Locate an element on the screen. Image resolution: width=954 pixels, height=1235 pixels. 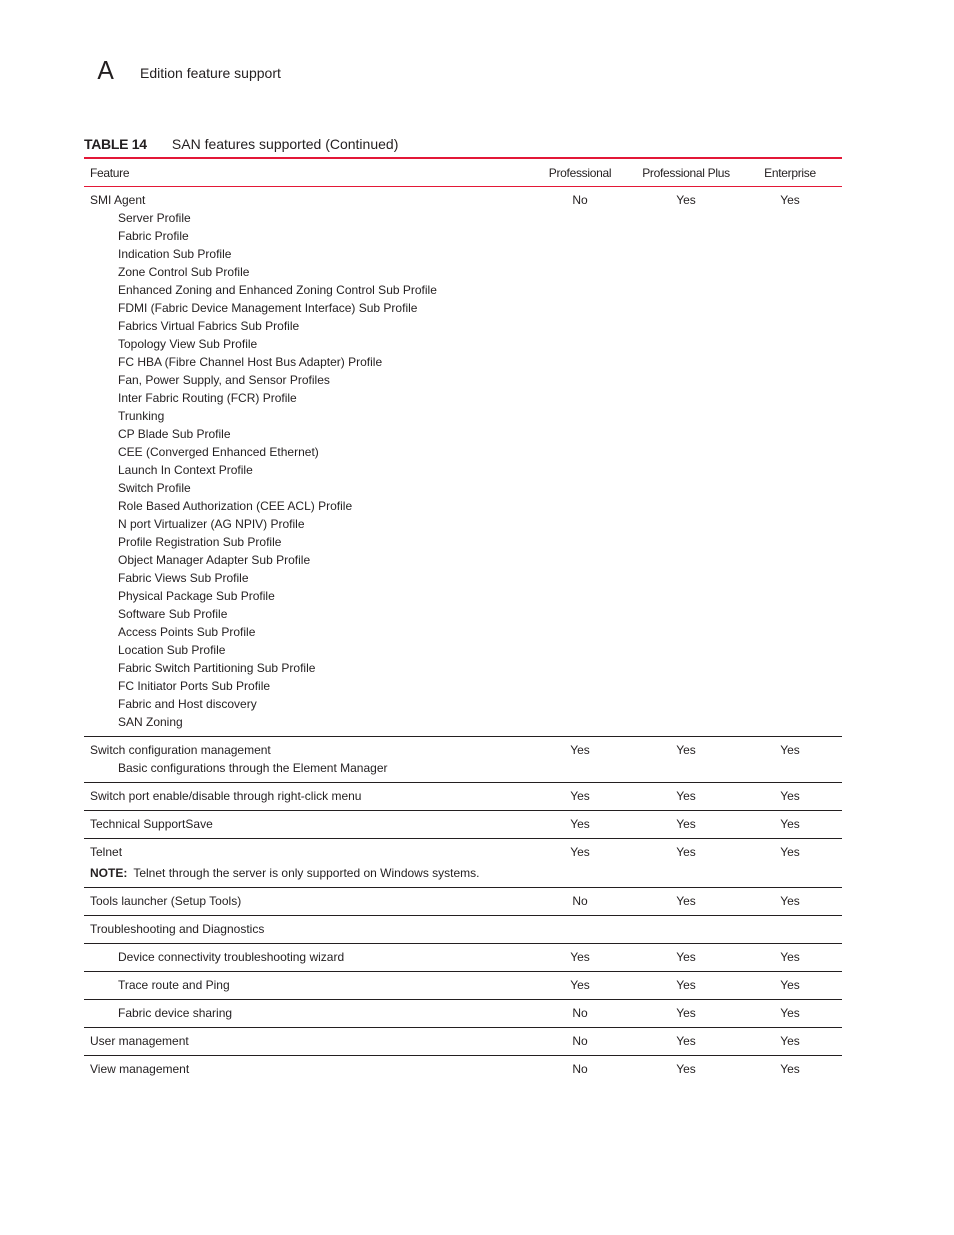
sub-feature: Trunking is located at coordinates (141, 416).